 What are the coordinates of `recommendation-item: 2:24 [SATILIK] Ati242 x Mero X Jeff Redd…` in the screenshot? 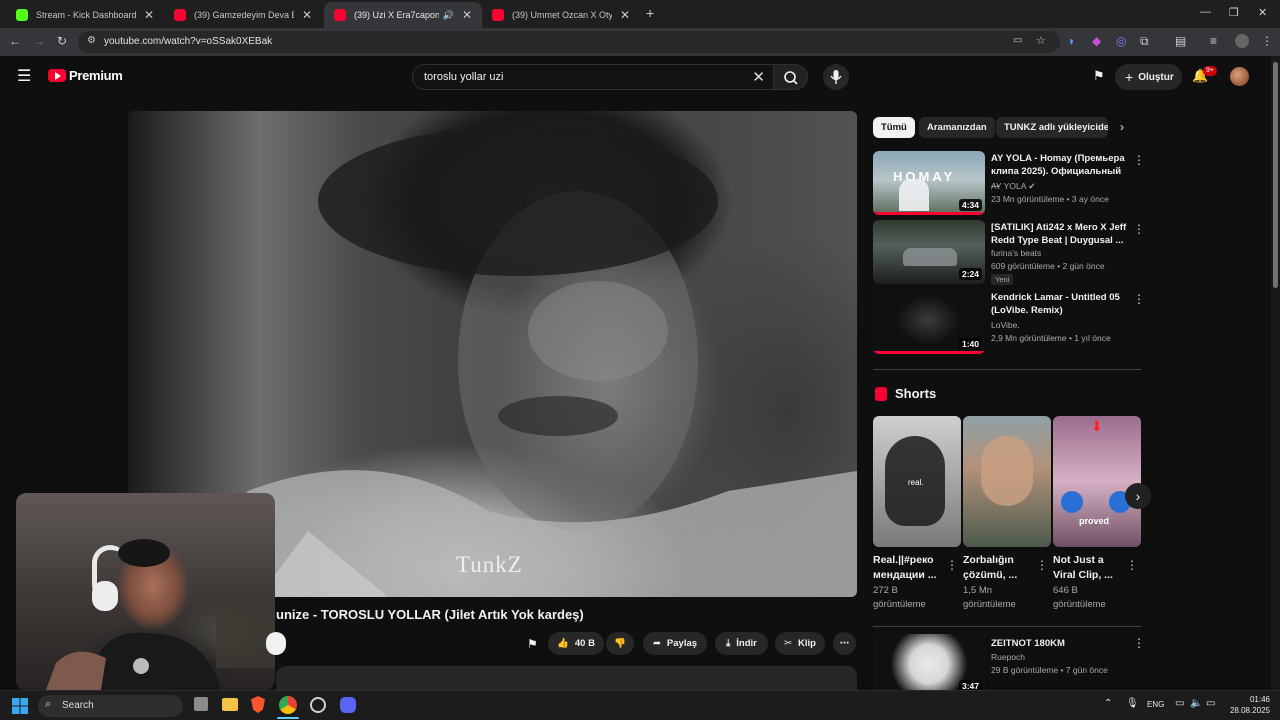 It's located at (1009, 252).